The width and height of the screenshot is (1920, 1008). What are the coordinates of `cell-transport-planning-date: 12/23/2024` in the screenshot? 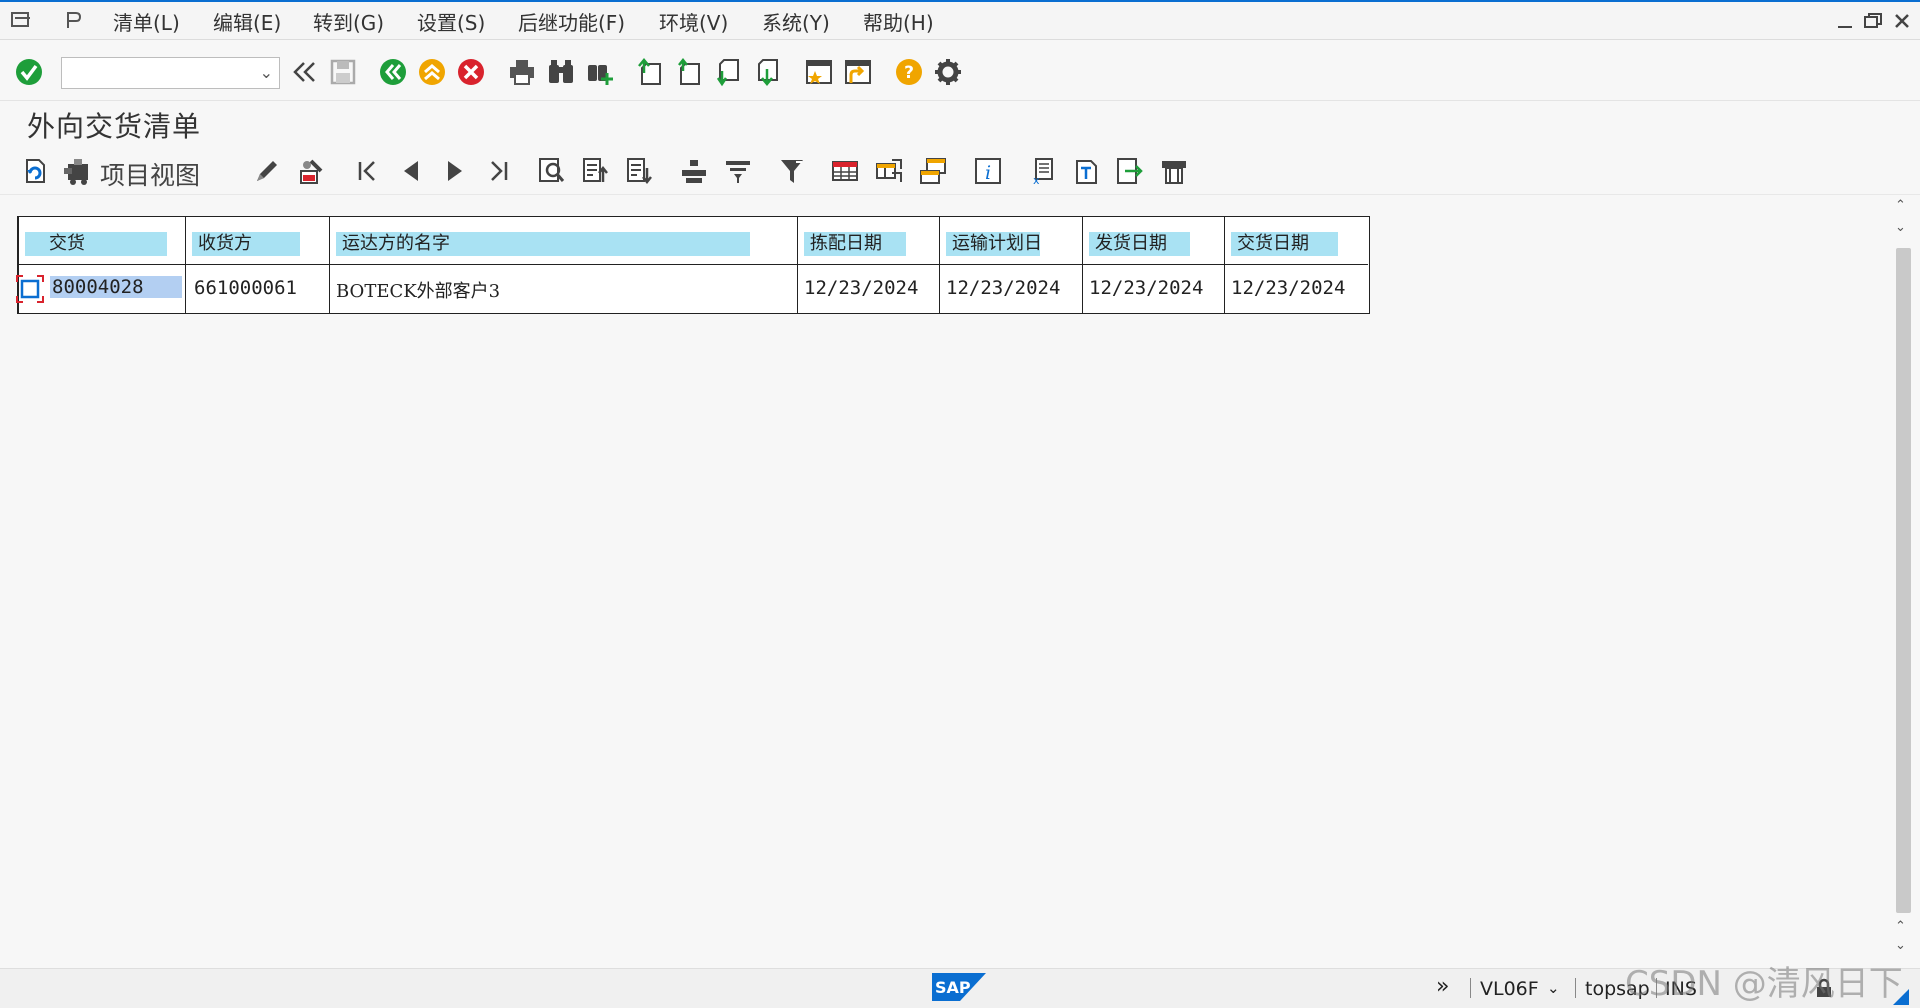 It's located at (1003, 288).